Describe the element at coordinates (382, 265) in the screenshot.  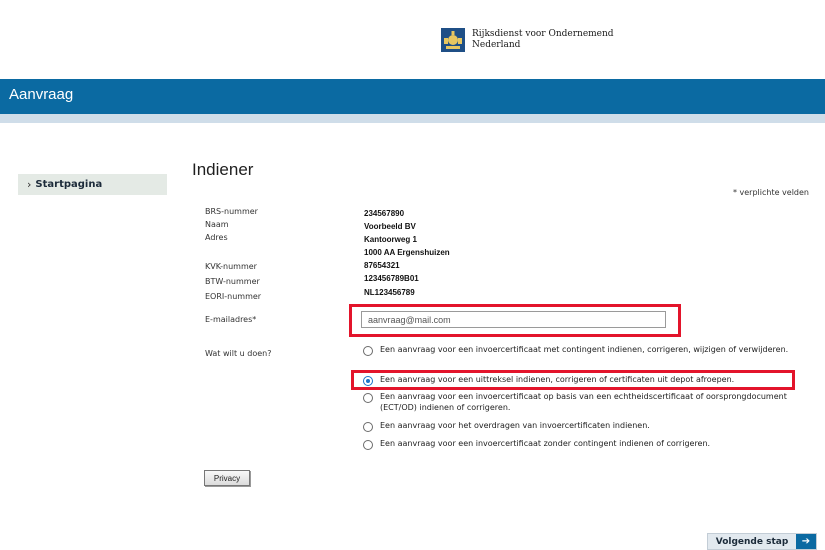
I see `kvk-value: 87654321` at that location.